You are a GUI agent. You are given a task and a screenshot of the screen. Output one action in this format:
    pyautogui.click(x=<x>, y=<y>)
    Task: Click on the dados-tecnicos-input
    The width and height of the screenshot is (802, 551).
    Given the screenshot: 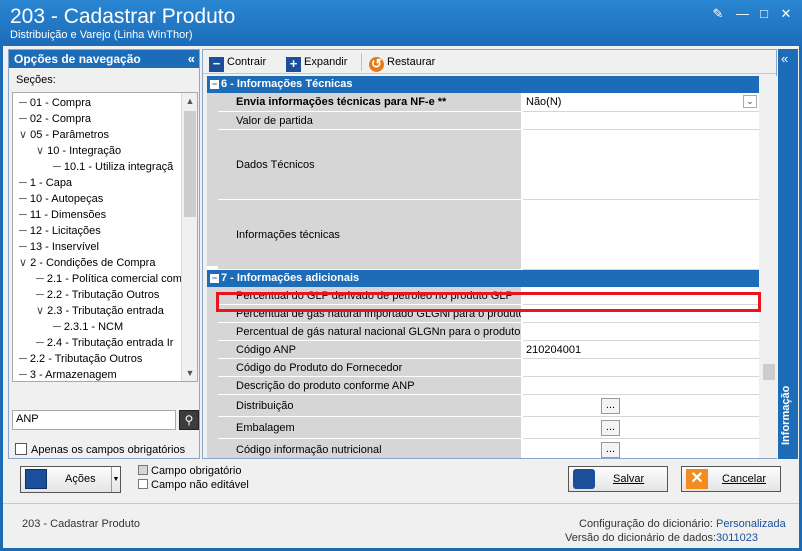 What is the action you would take?
    pyautogui.click(x=641, y=165)
    